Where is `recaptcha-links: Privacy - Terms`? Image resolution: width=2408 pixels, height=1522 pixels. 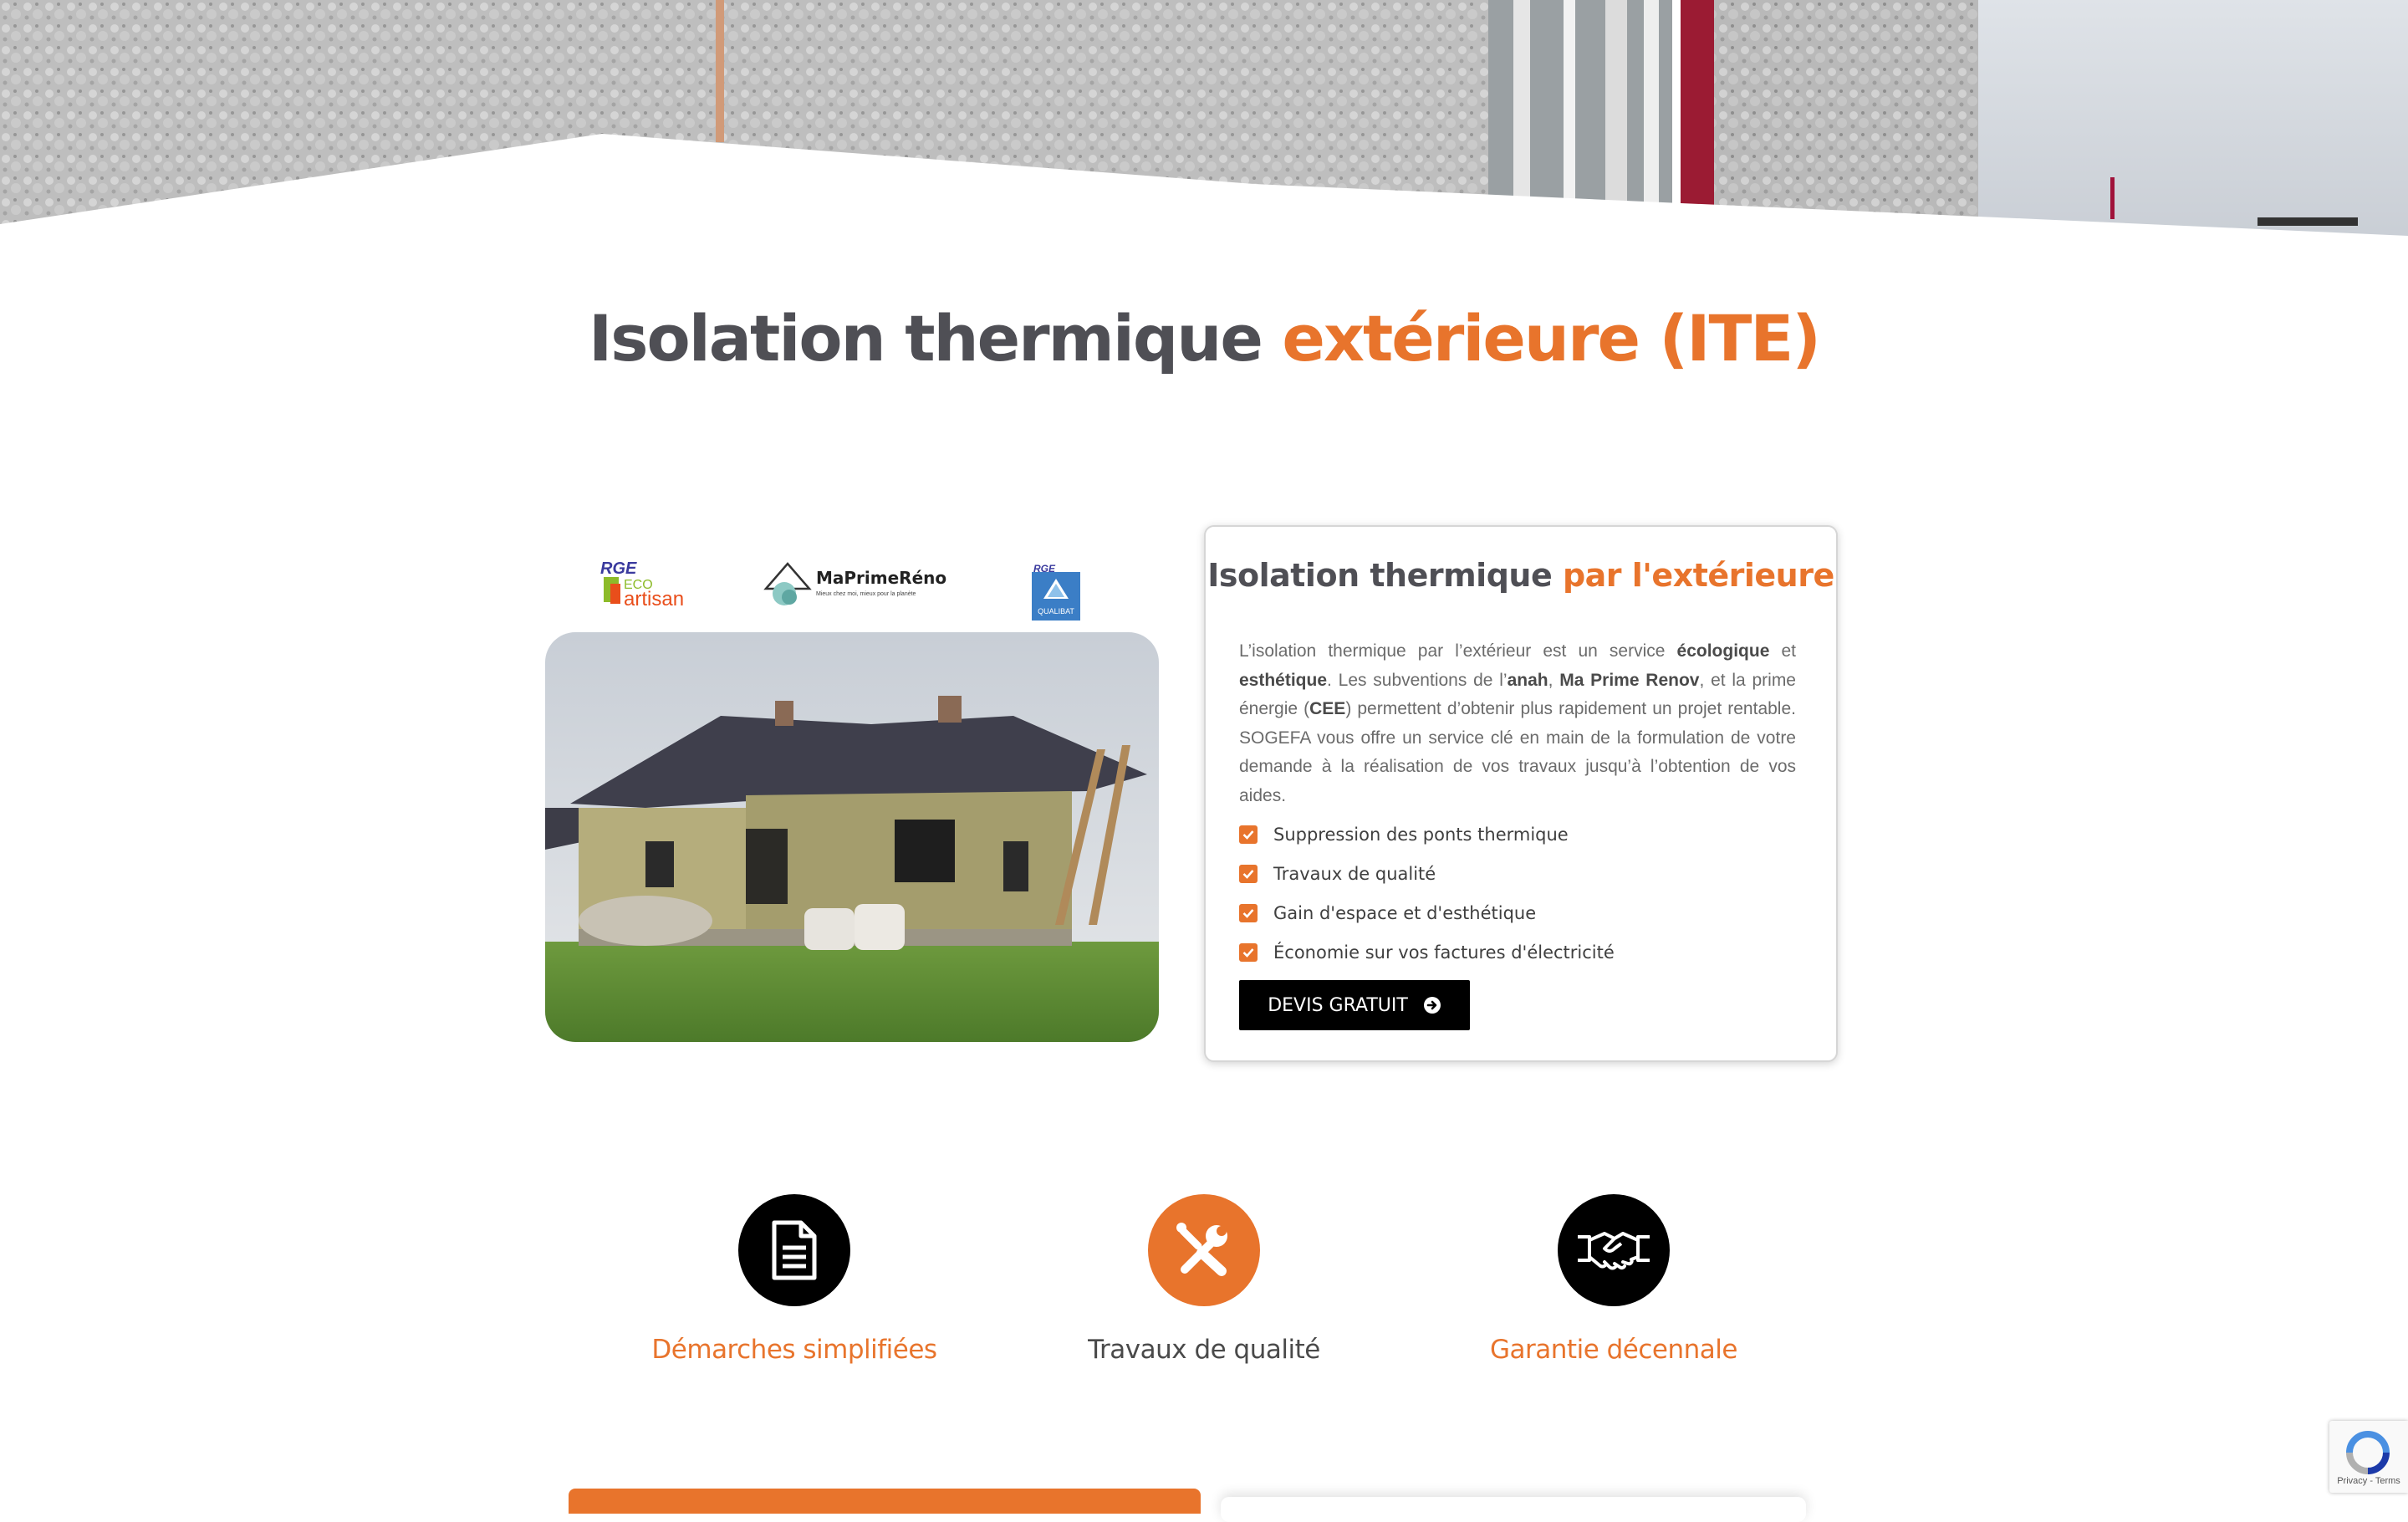 recaptcha-links: Privacy - Terms is located at coordinates (2369, 1481).